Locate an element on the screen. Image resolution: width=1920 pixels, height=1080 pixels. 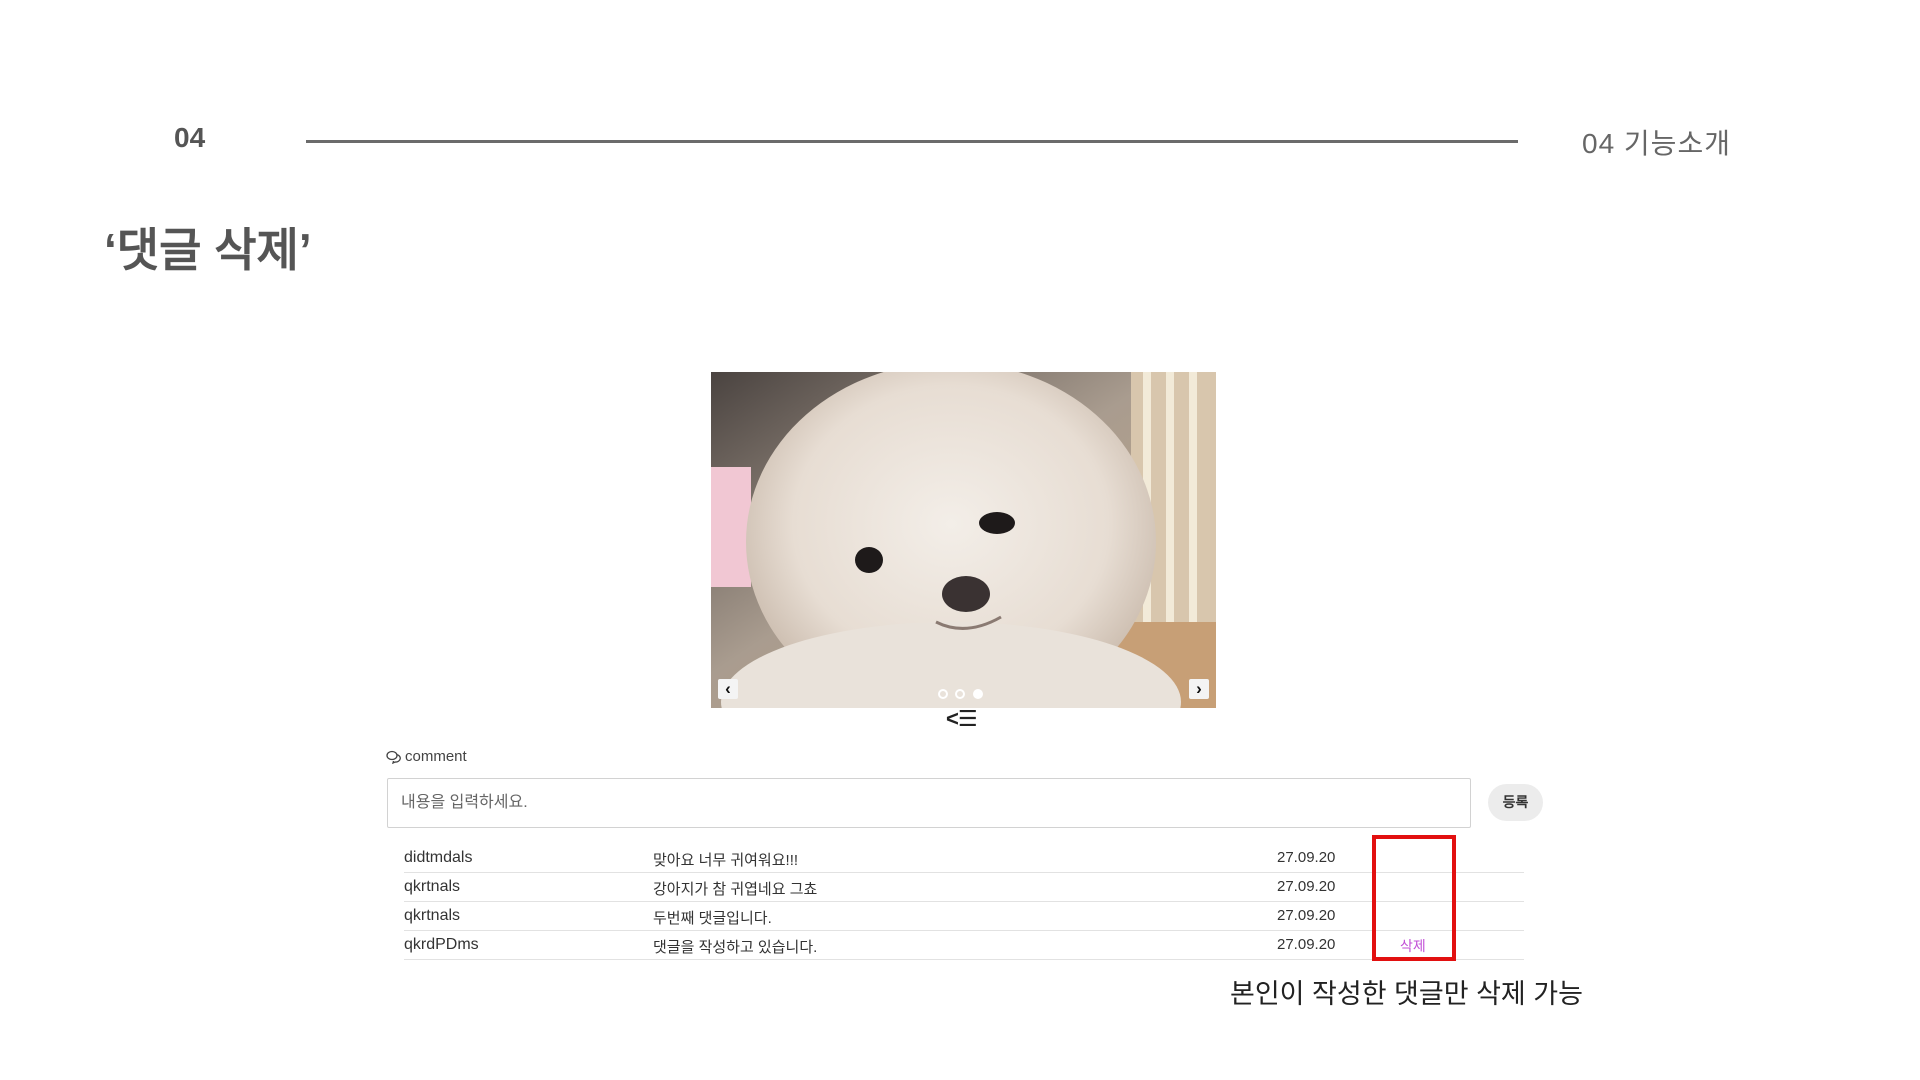
carousel-indicators is located at coordinates (962, 695).